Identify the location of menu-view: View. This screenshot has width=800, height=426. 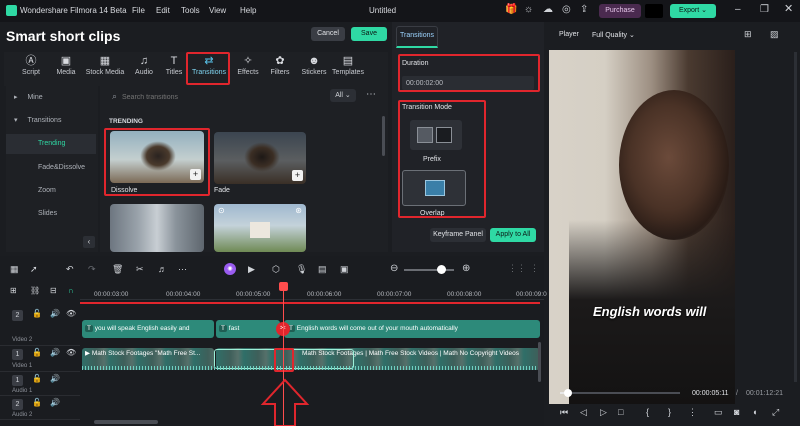
(217, 10).